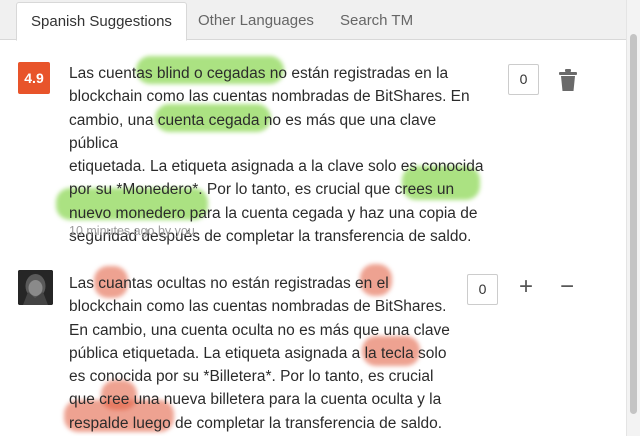 The width and height of the screenshot is (640, 436). I want to click on downvote-button: −, so click(567, 287).